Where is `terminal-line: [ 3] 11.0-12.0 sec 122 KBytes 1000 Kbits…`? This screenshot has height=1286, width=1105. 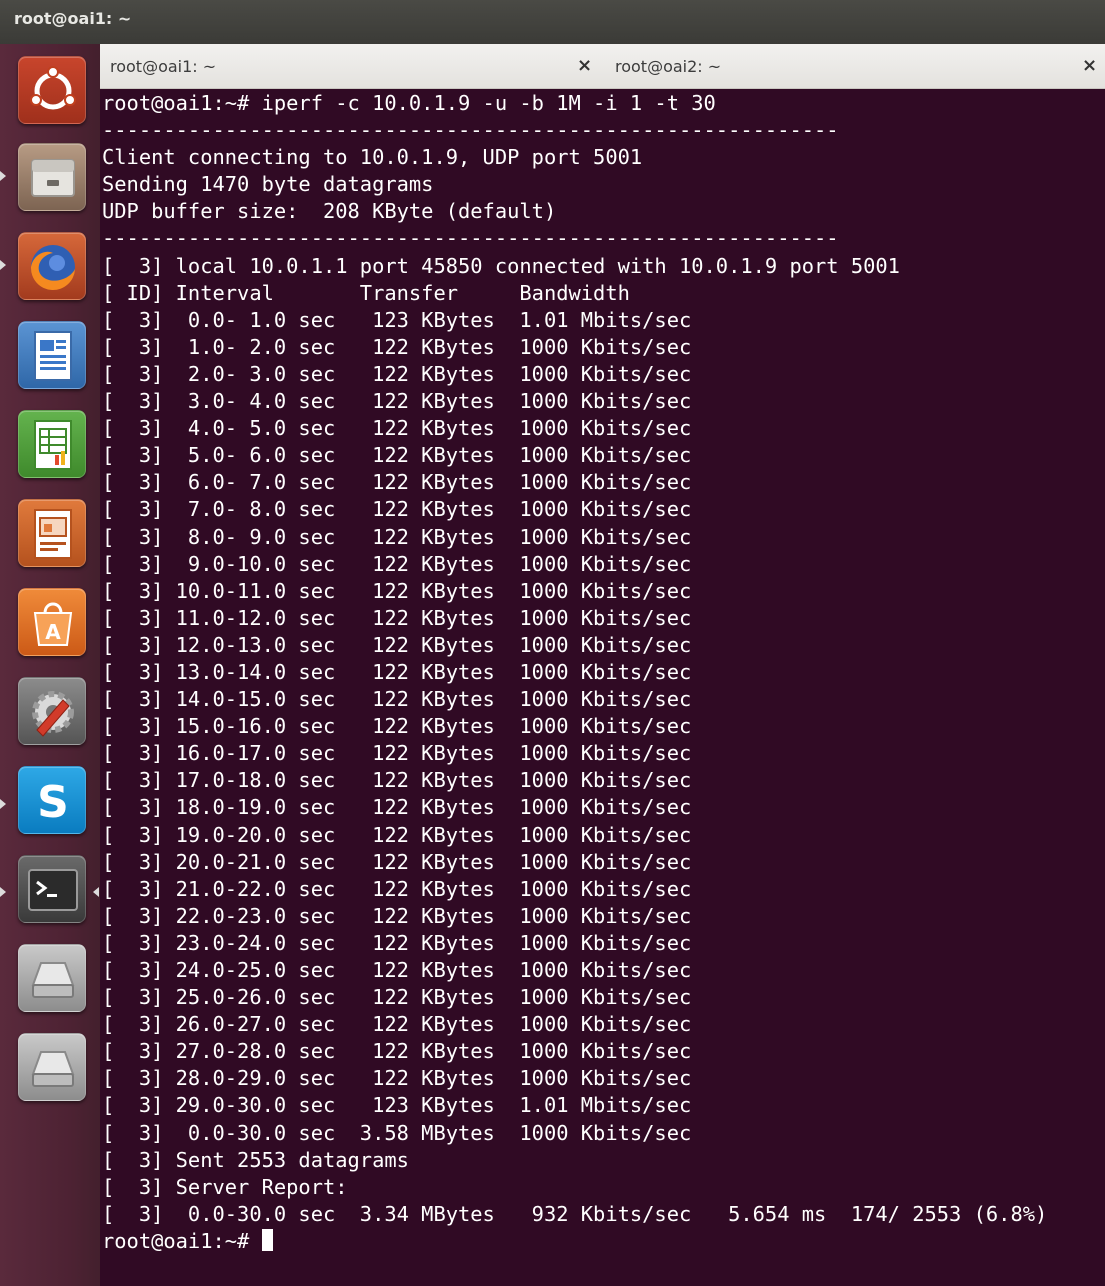
terminal-line: [ 3] 11.0-12.0 sec 122 KBytes 1000 Kbits… is located at coordinates (397, 617).